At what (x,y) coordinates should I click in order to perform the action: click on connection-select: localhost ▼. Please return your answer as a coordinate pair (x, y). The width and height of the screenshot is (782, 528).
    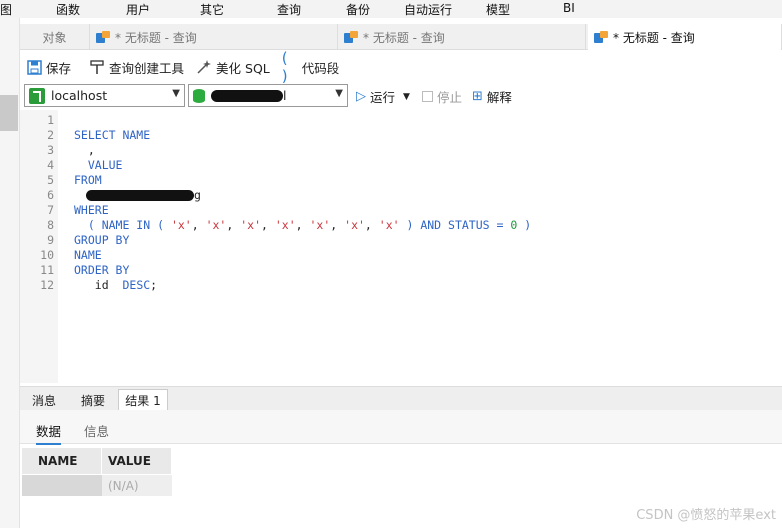
    Looking at the image, I should click on (104, 95).